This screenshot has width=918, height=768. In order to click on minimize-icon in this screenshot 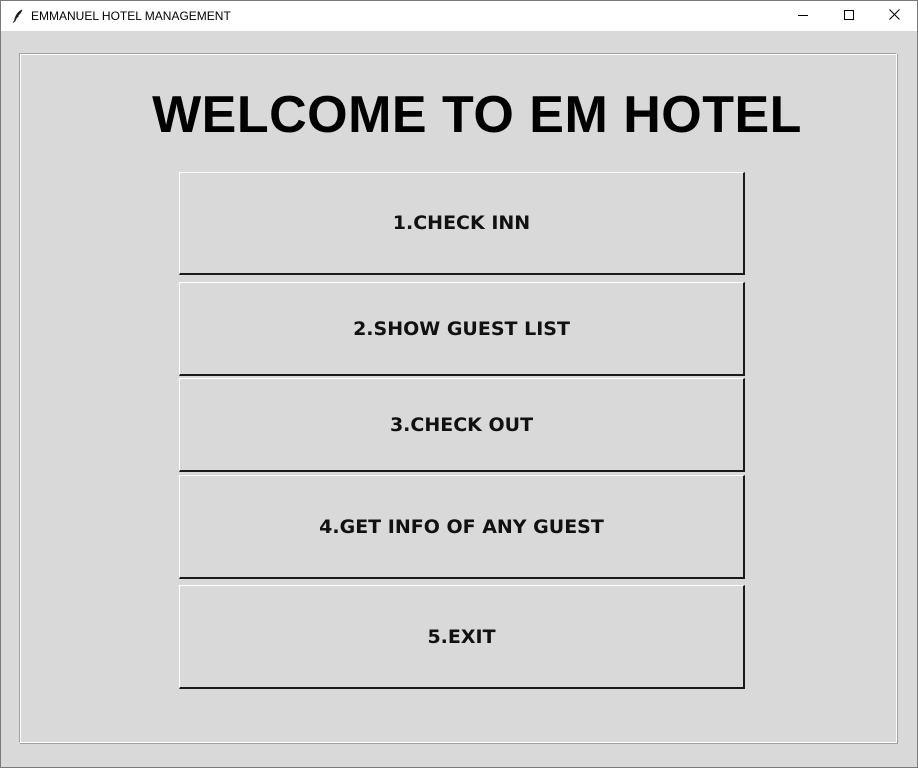, I will do `click(803, 16)`.